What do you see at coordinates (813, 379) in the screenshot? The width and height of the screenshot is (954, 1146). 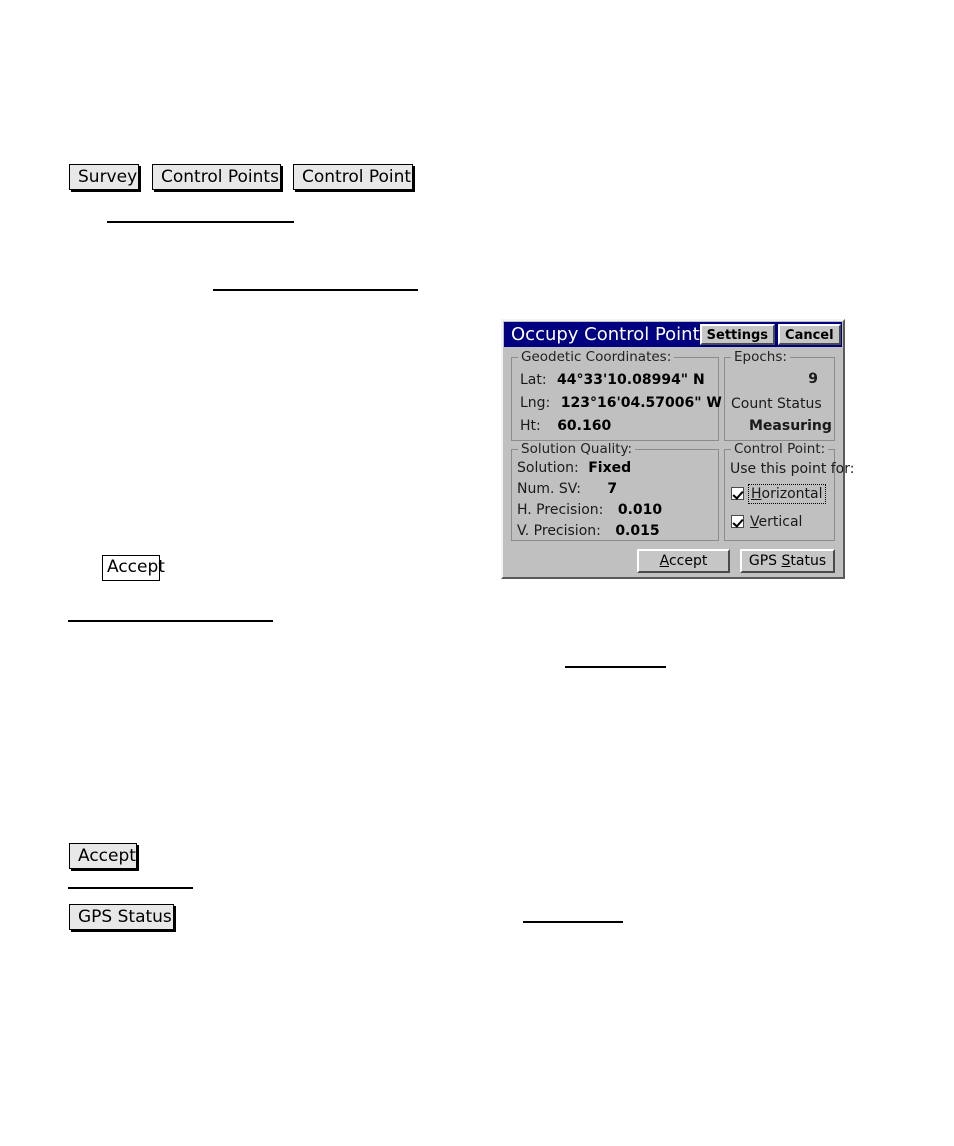 I see `epochs-count-value: 9` at bounding box center [813, 379].